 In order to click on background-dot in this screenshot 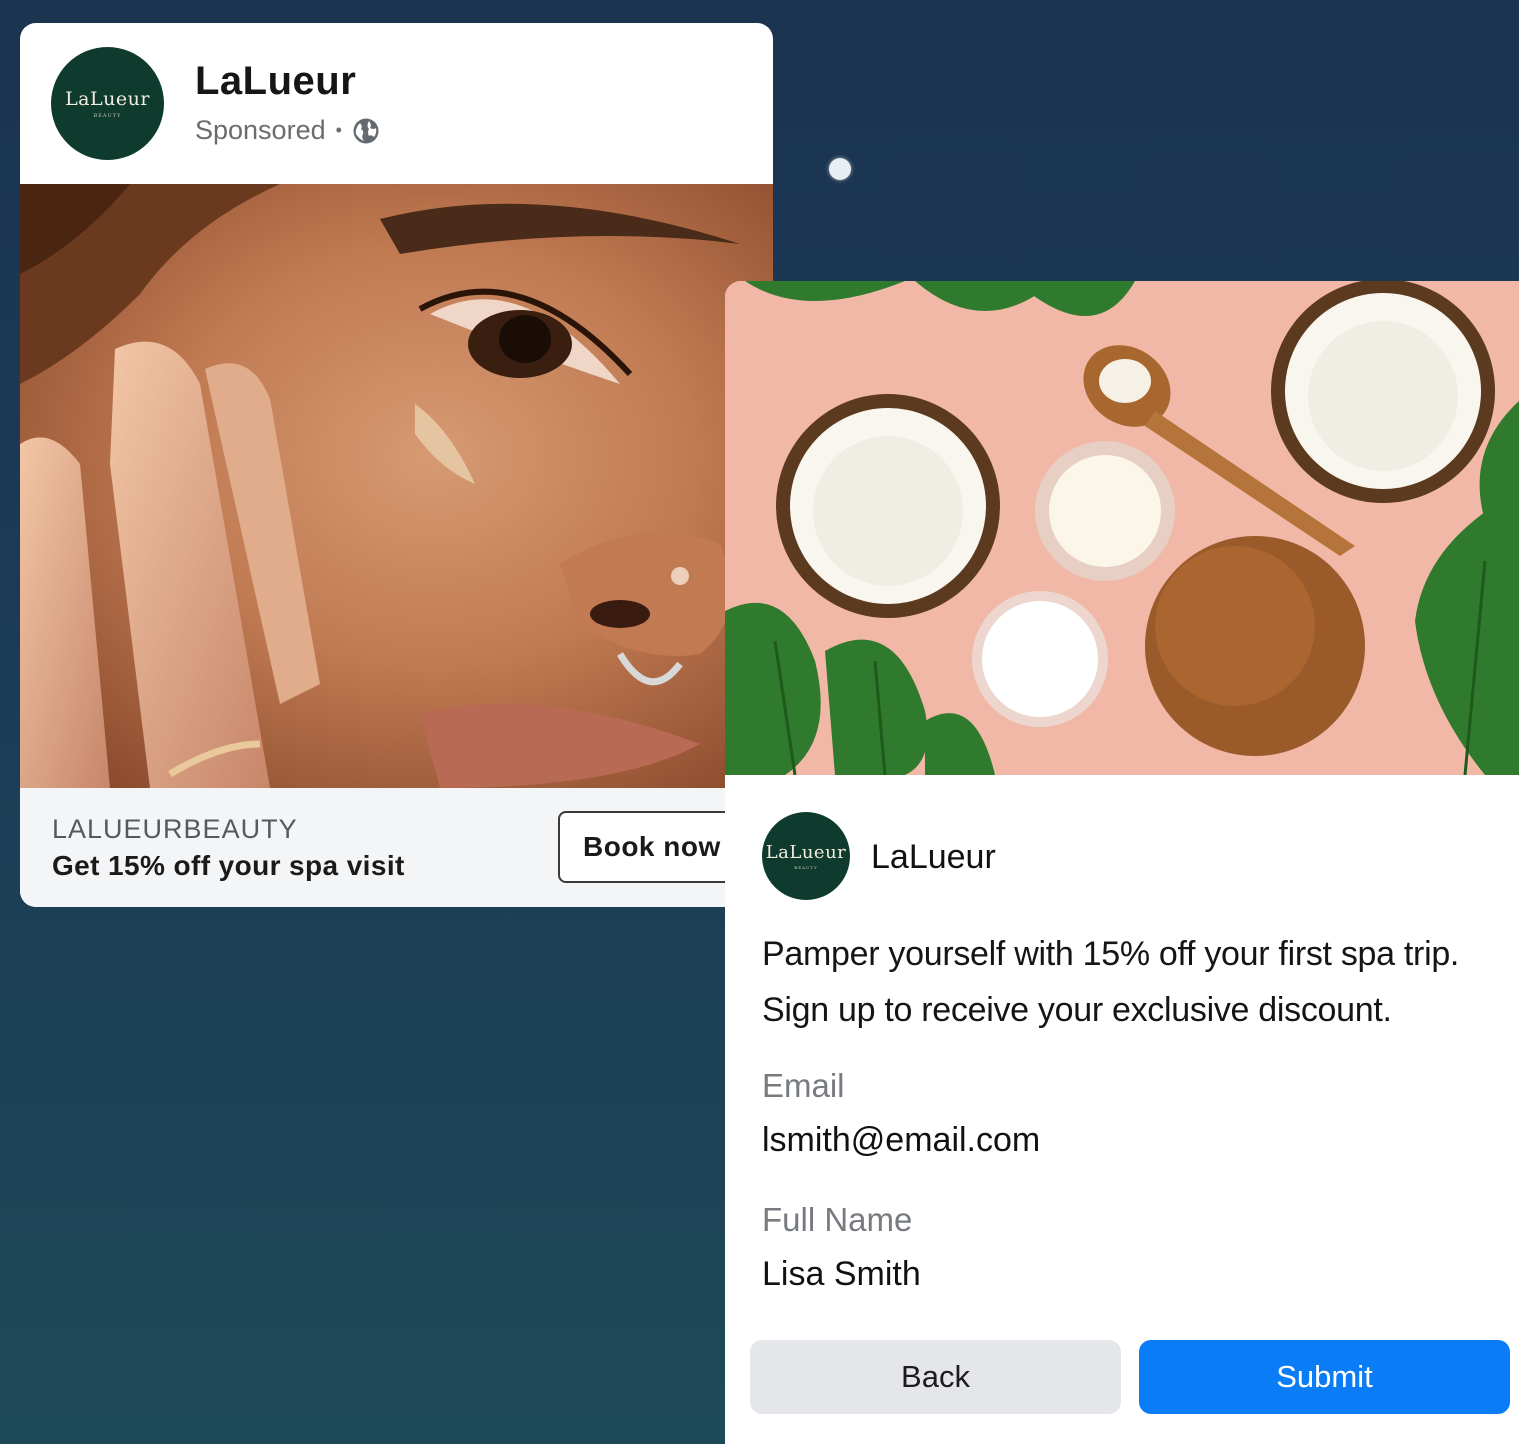, I will do `click(840, 169)`.